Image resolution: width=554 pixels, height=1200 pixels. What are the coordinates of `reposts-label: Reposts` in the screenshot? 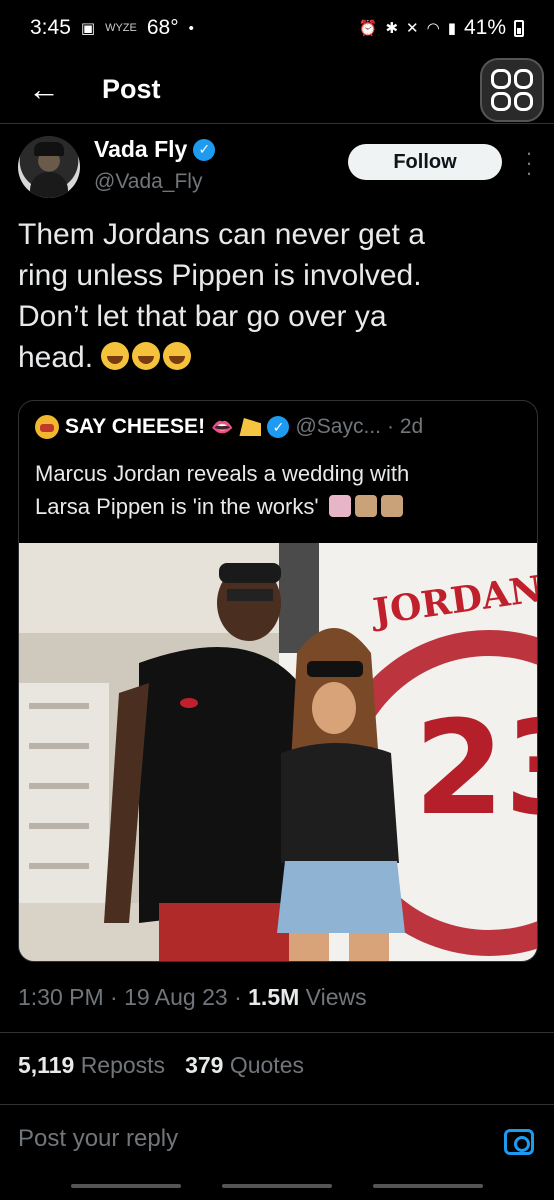 It's located at (123, 1065).